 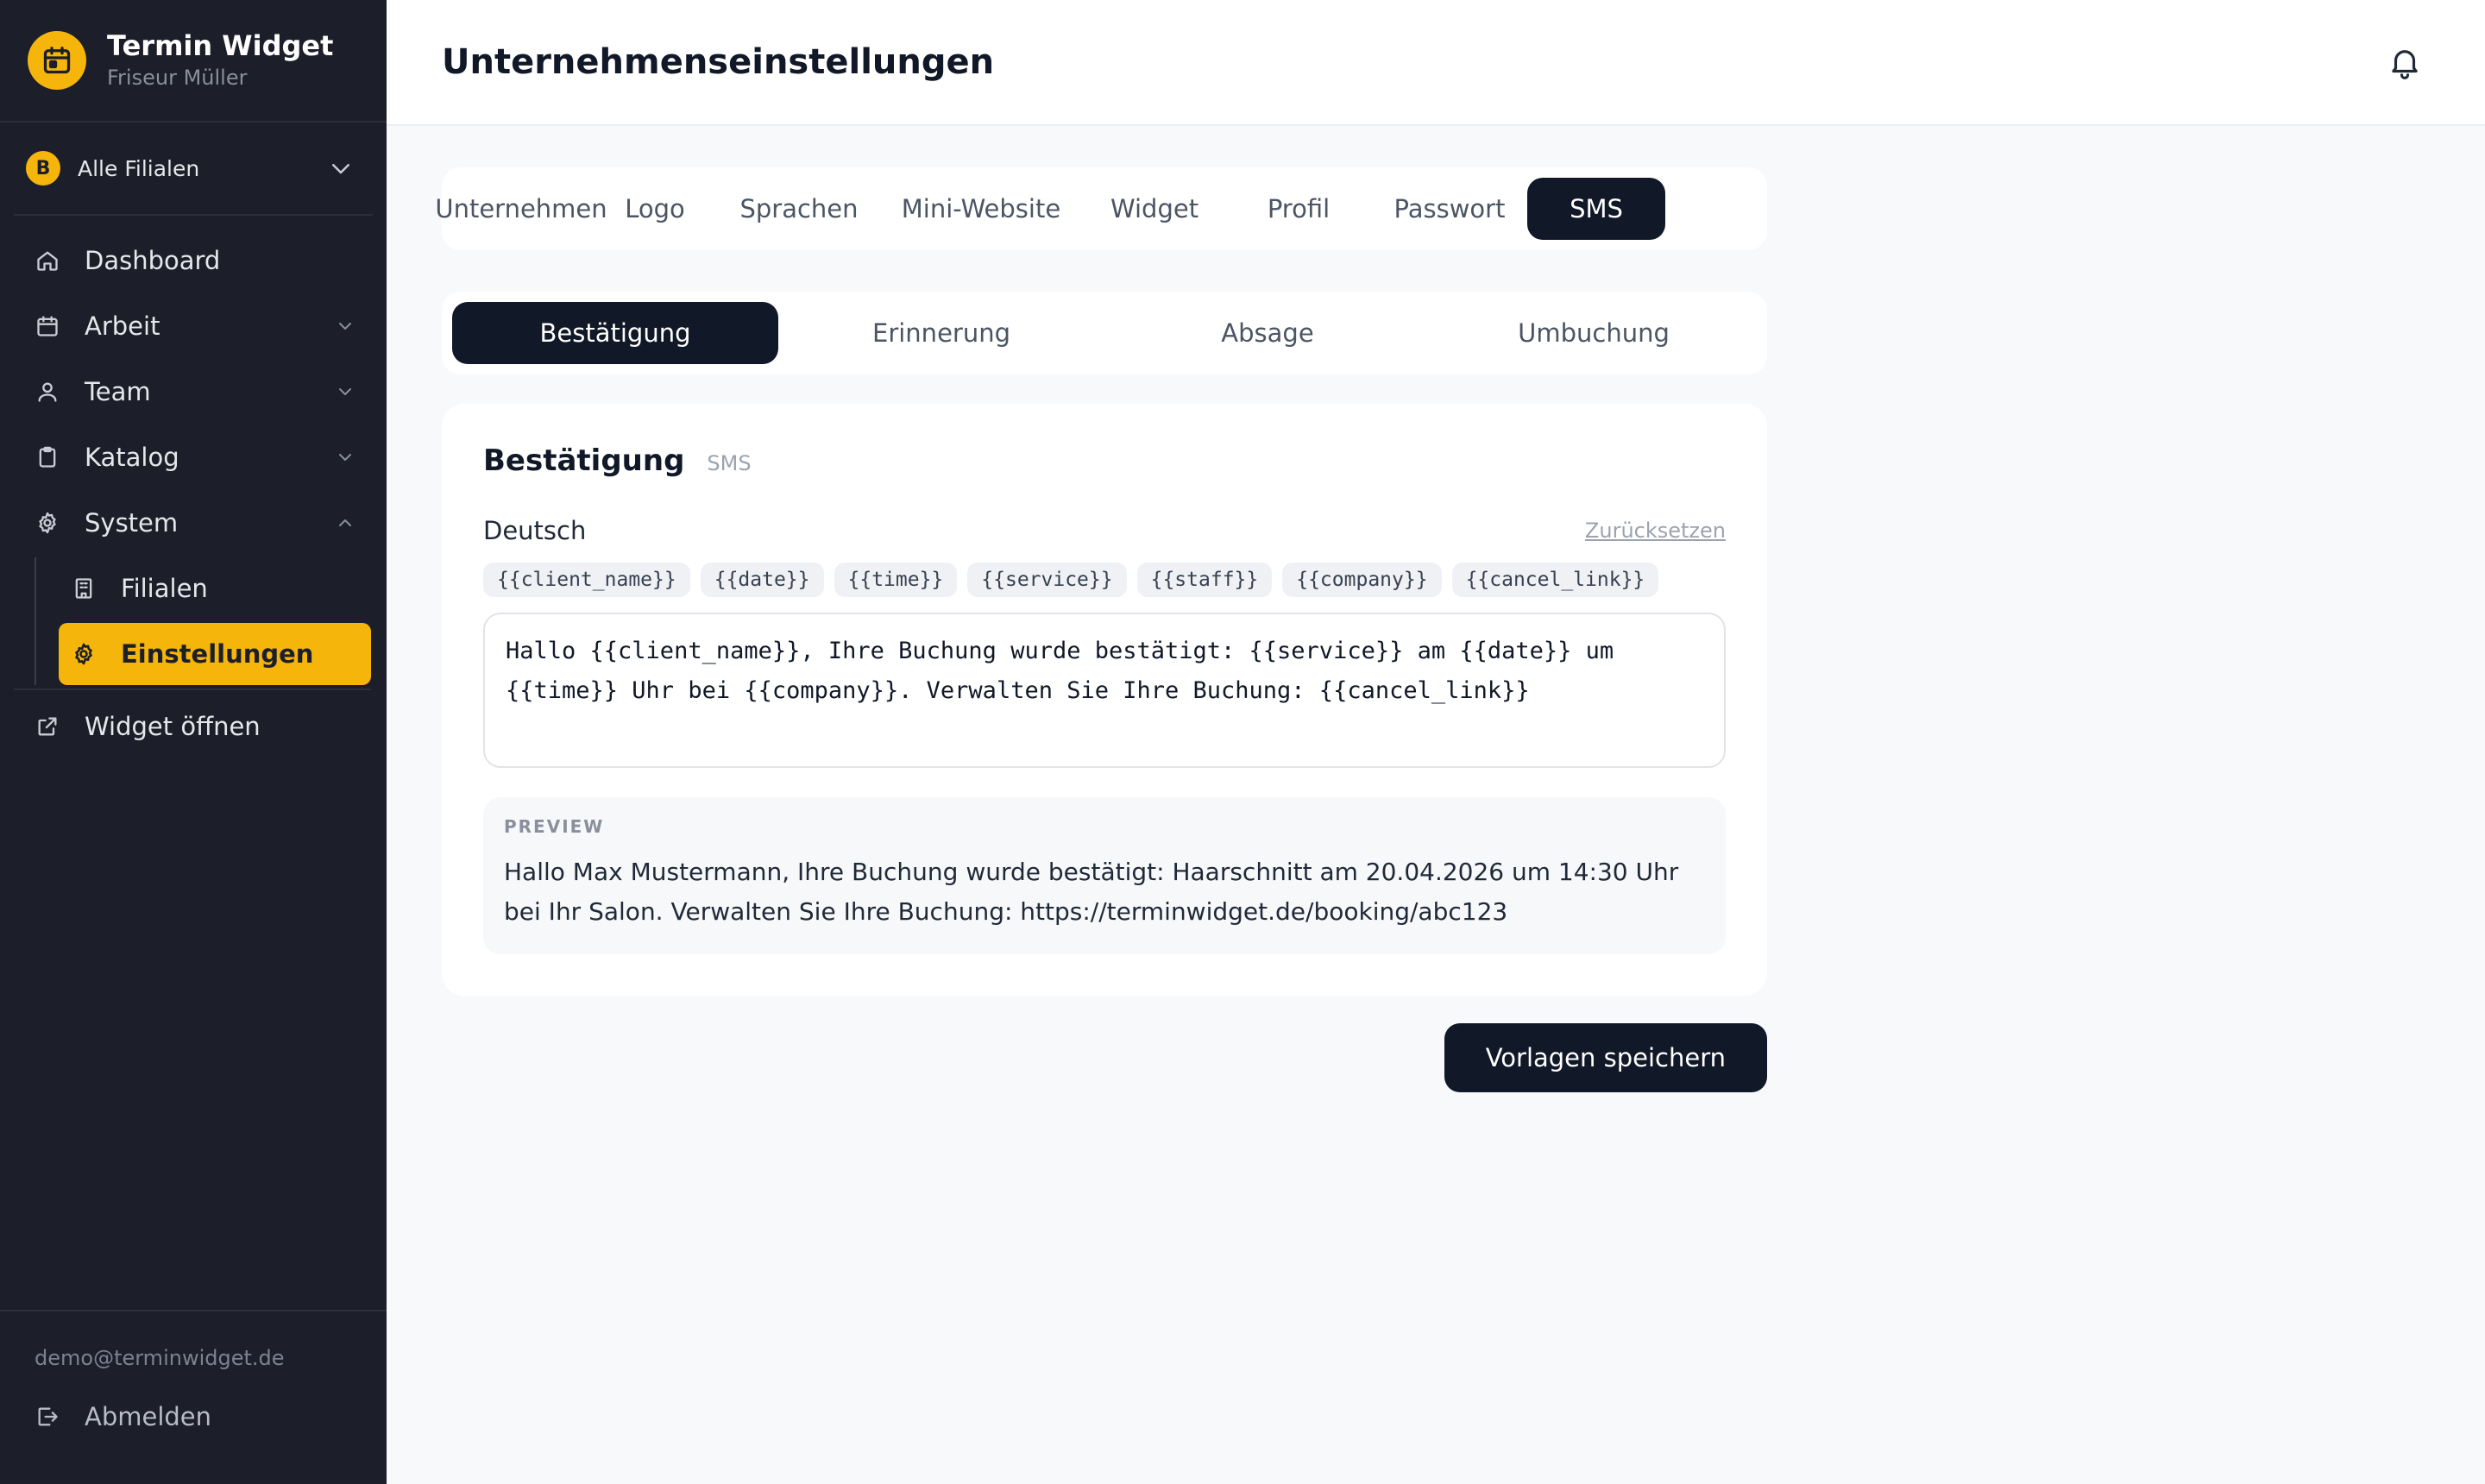 I want to click on reset-link: Zurücksetzen, so click(x=1655, y=531).